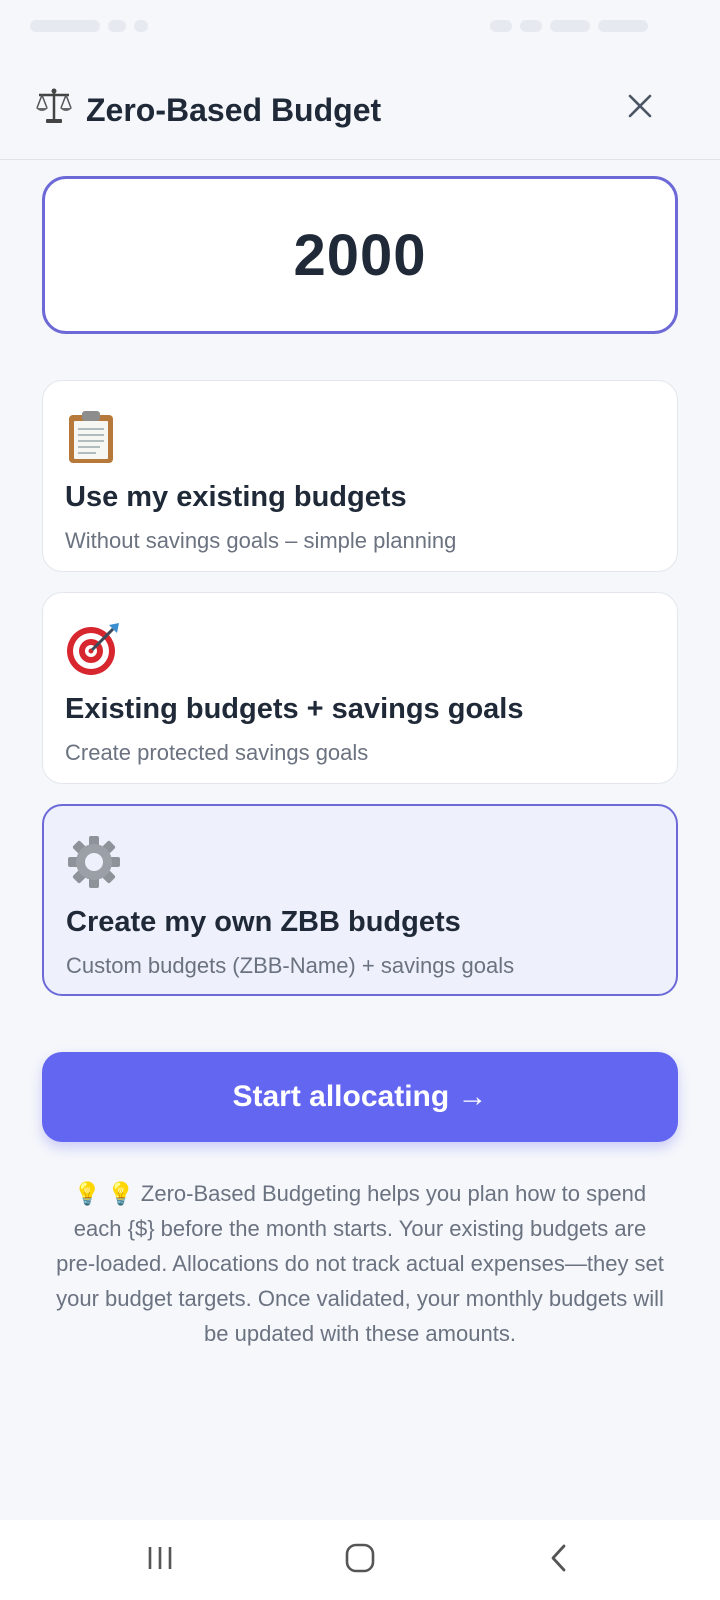  What do you see at coordinates (217, 752) in the screenshot?
I see `option-subtitle: Create protected savings goals` at bounding box center [217, 752].